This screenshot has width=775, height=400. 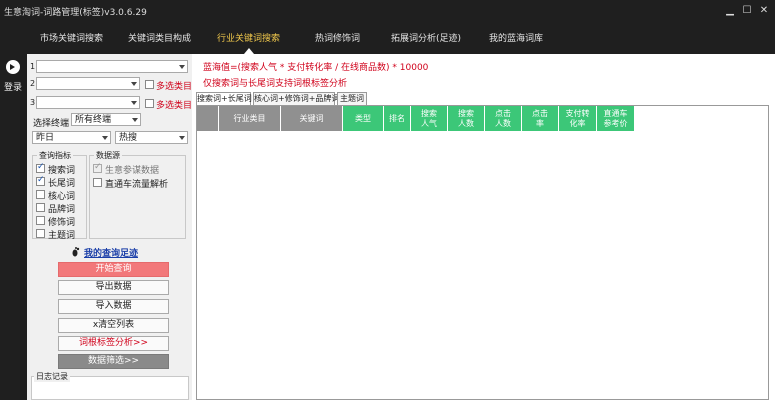 What do you see at coordinates (62, 184) in the screenshot?
I see `metric-label: 长尾词` at bounding box center [62, 184].